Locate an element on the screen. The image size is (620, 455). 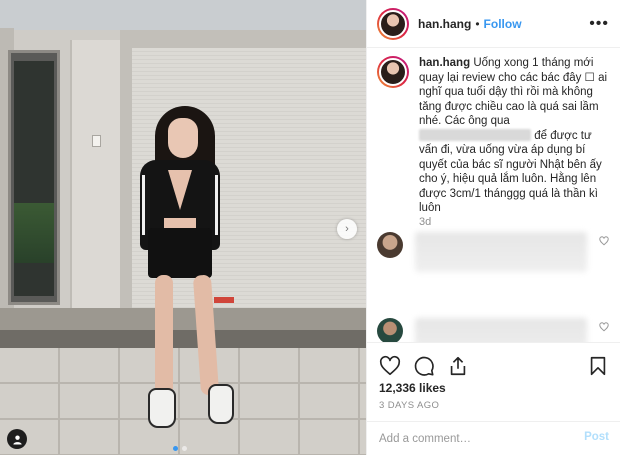
light-switch is located at coordinates (96, 141).